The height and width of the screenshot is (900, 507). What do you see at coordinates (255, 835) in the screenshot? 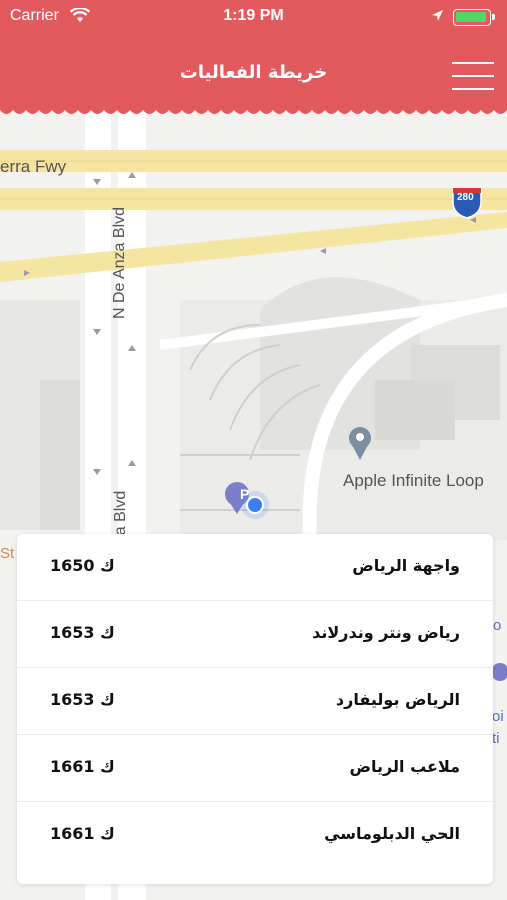
I see `list-item: الحي الدبلوماسي 1661 ك` at bounding box center [255, 835].